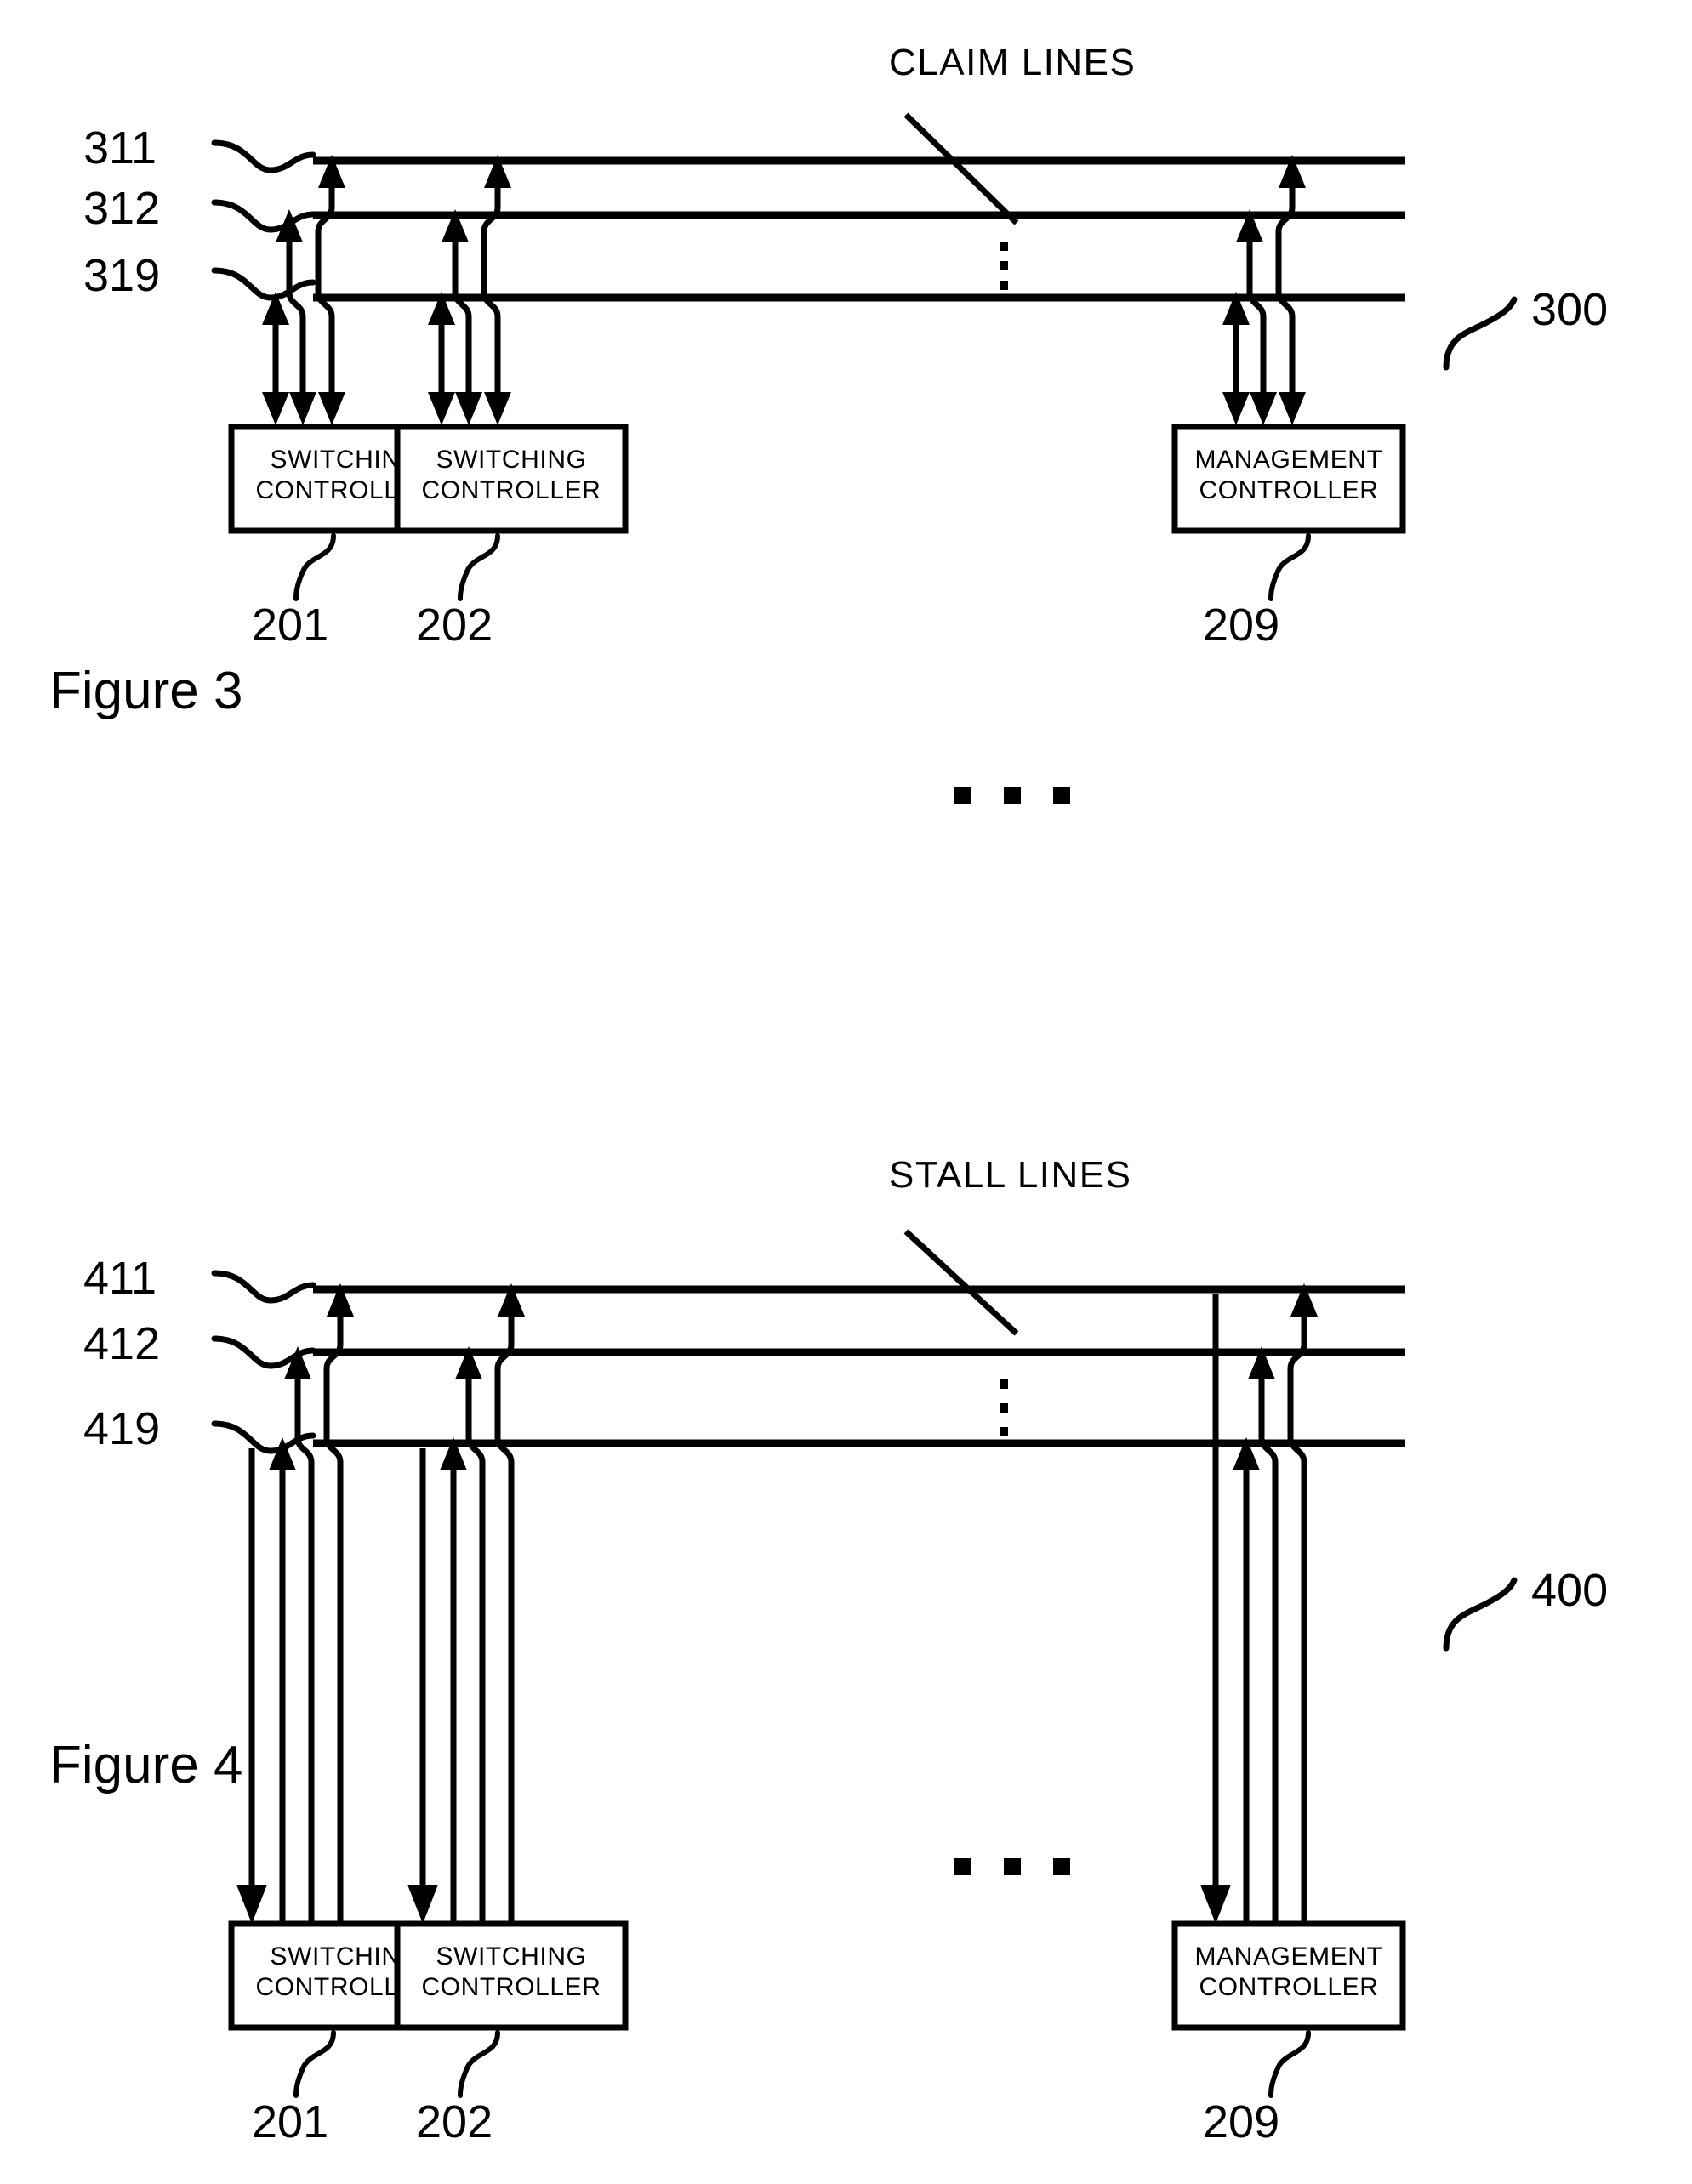 This screenshot has width=1692, height=2184. What do you see at coordinates (511, 460) in the screenshot?
I see `block-202-line1: SWITCHING` at bounding box center [511, 460].